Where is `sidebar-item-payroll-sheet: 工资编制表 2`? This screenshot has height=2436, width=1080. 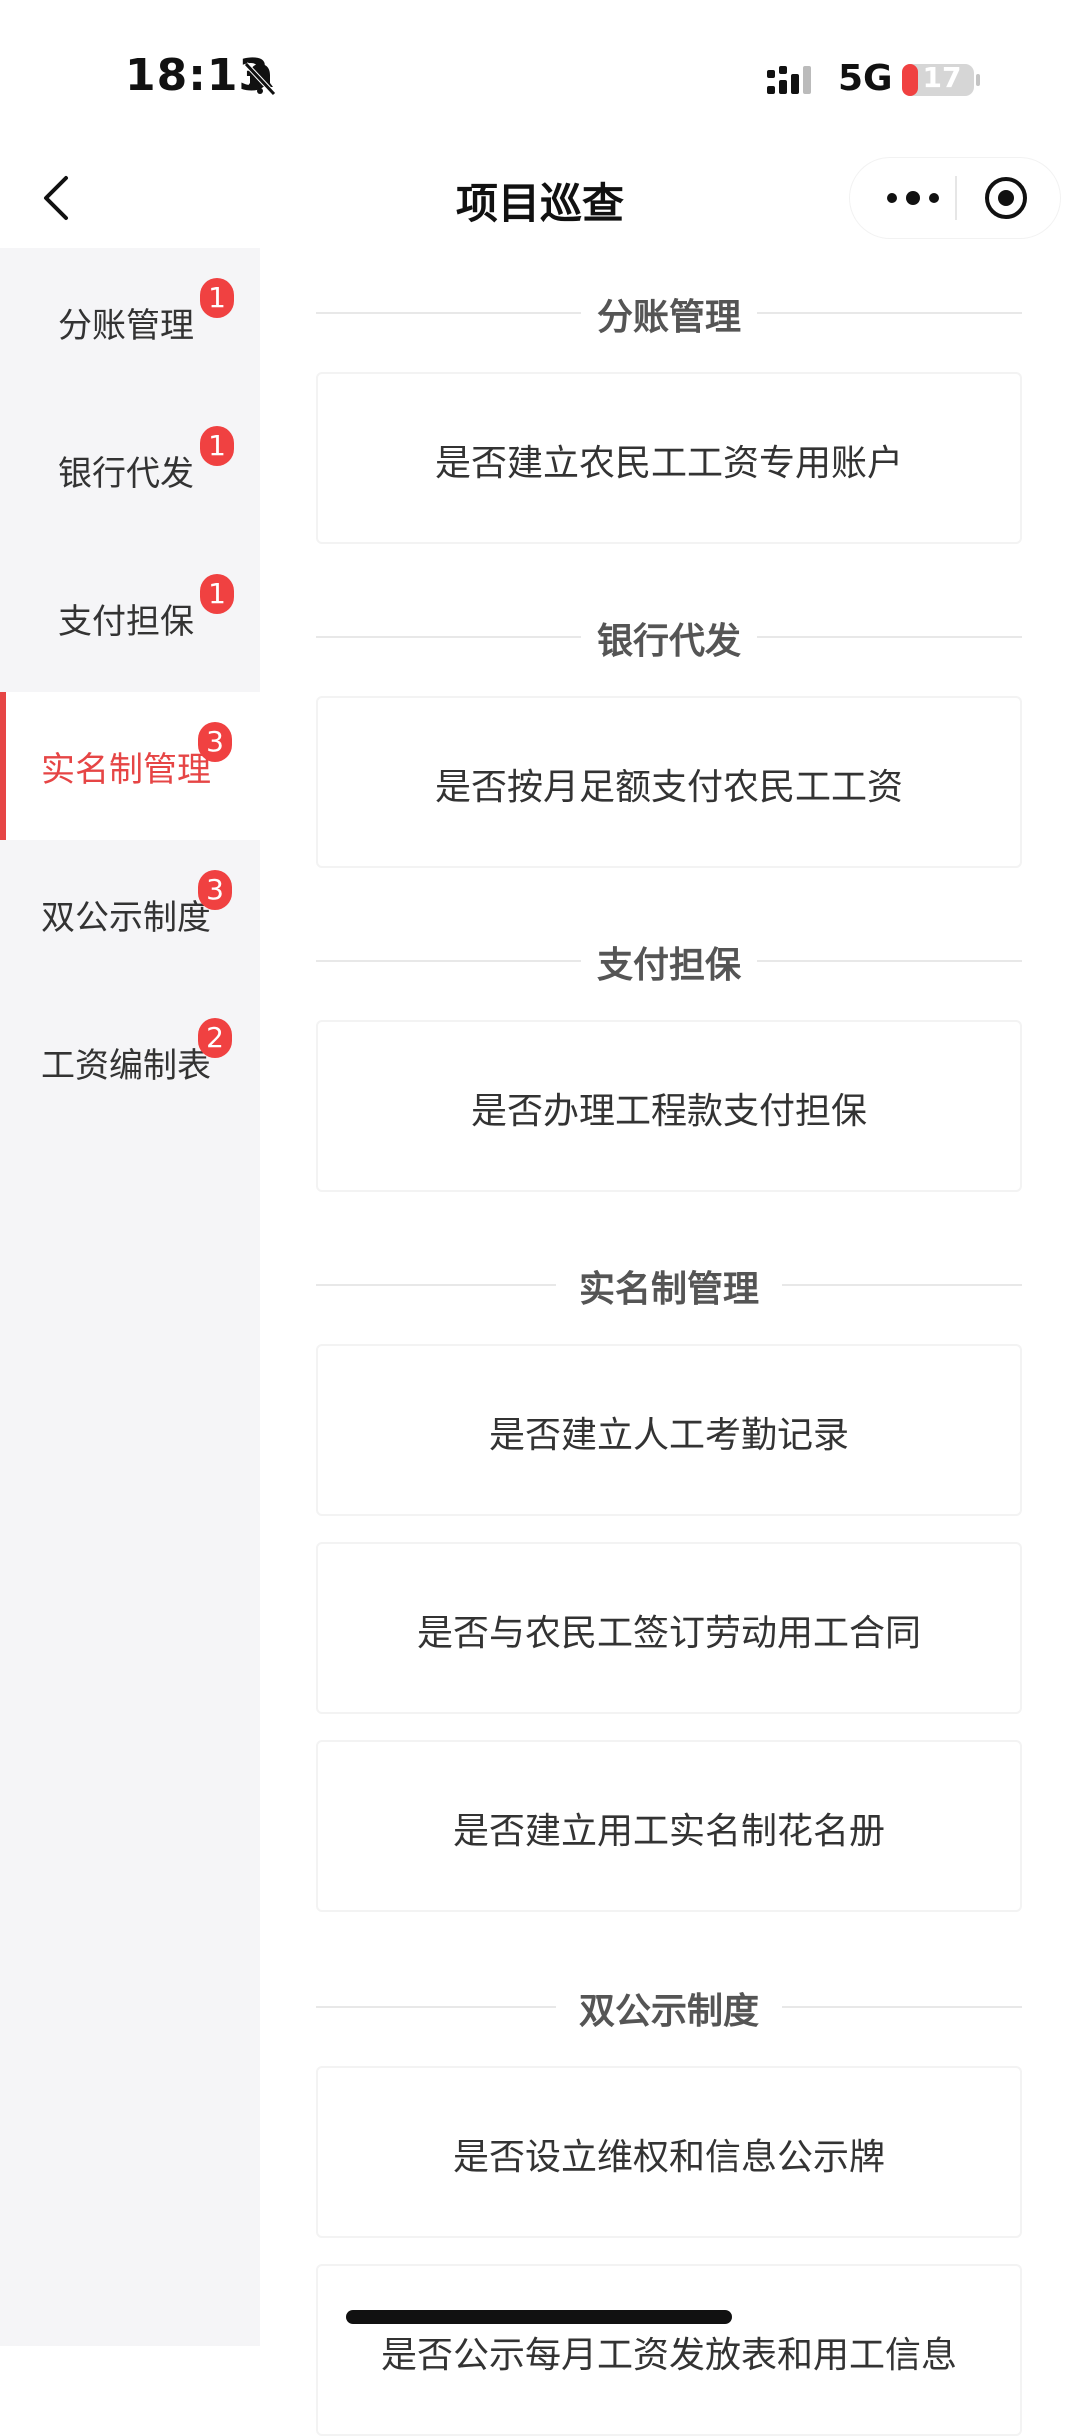
sidebar-item-payroll-sheet: 工资编制表 2 is located at coordinates (130, 1062).